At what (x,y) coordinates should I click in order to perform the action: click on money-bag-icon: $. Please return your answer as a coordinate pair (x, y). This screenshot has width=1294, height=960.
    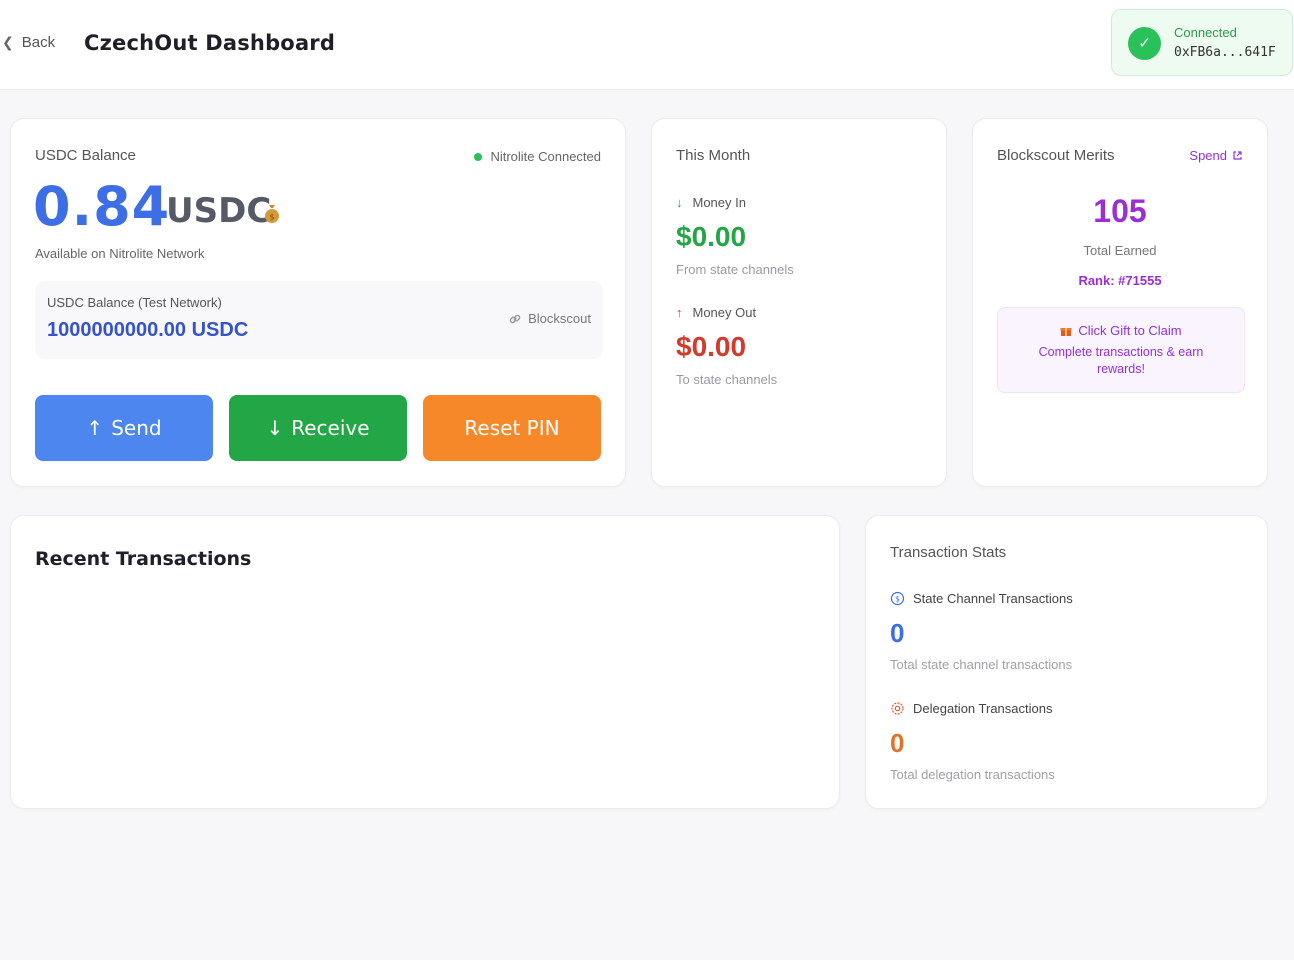
    Looking at the image, I should click on (272, 214).